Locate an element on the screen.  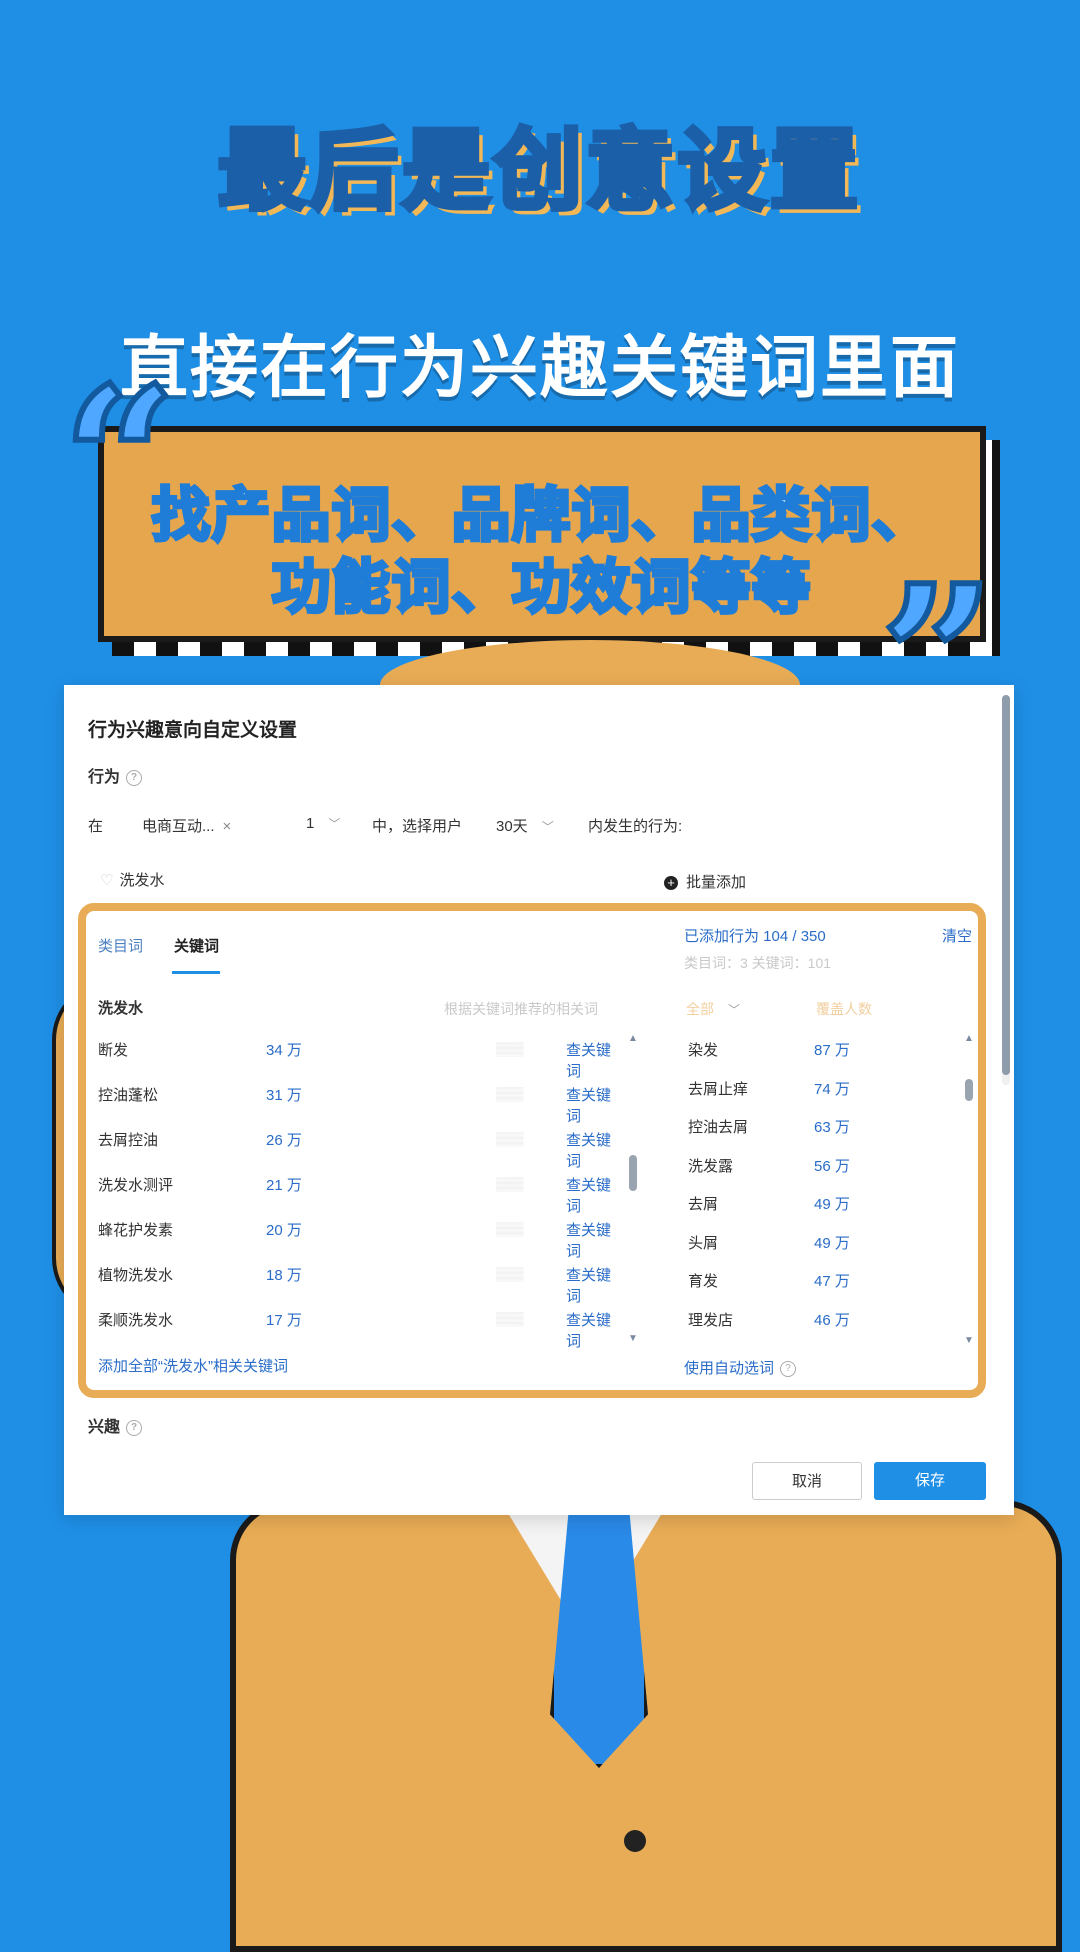
add-all-link: 添加全部“洗发水”相关关键词 is located at coordinates (193, 1365).